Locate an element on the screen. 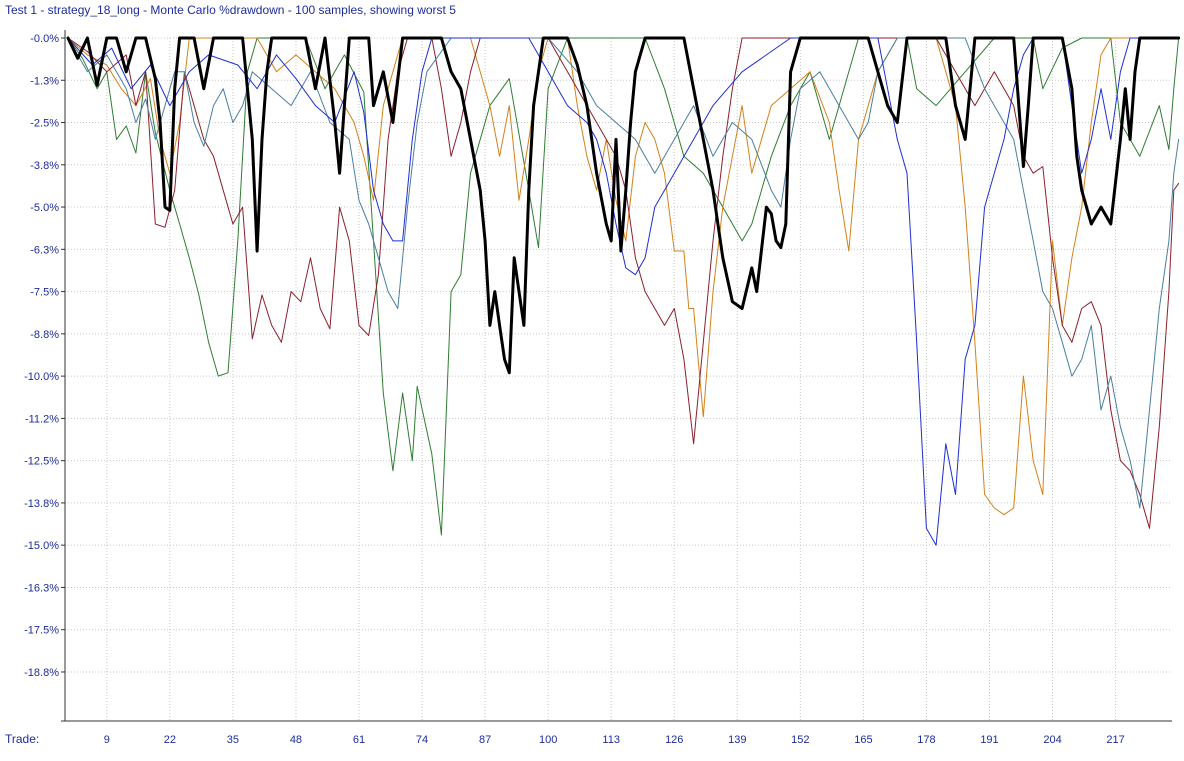 The width and height of the screenshot is (1184, 761). y-tick-label: -0.0% is located at coordinates (44, 39).